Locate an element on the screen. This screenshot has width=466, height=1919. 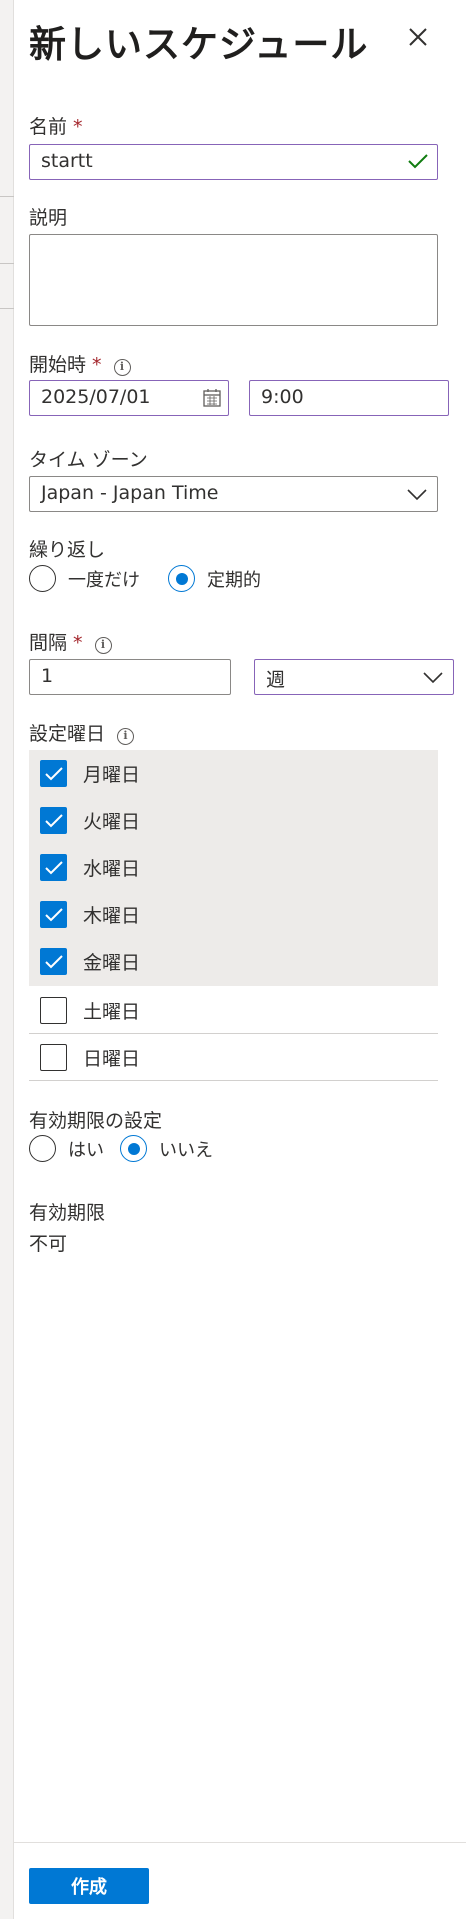
radio-yes is located at coordinates (42, 1148).